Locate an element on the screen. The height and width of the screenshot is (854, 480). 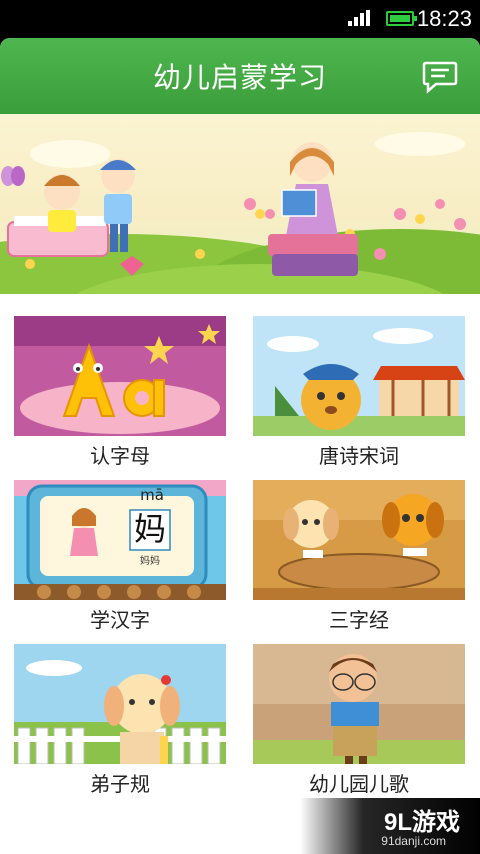
lesson-label: 弟子规 is located at coordinates (120, 784).